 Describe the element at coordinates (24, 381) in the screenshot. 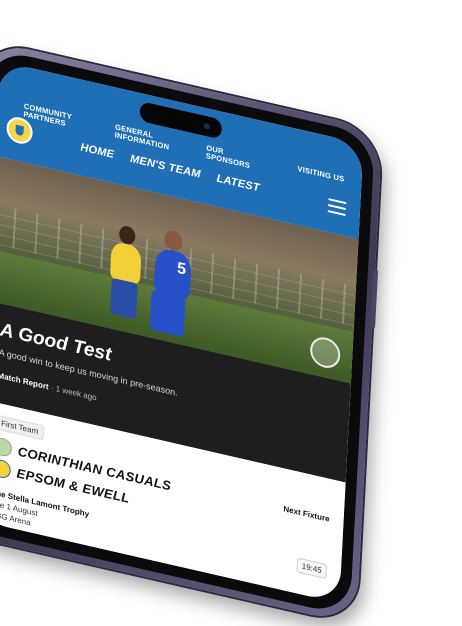

I see `story-category: Match Report` at that location.